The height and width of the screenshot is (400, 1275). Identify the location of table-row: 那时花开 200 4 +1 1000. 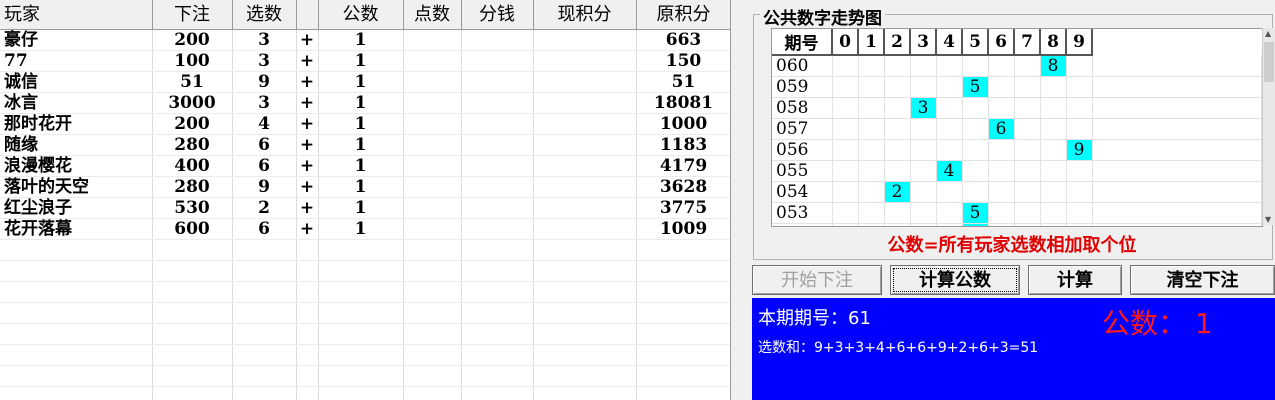
(365, 124).